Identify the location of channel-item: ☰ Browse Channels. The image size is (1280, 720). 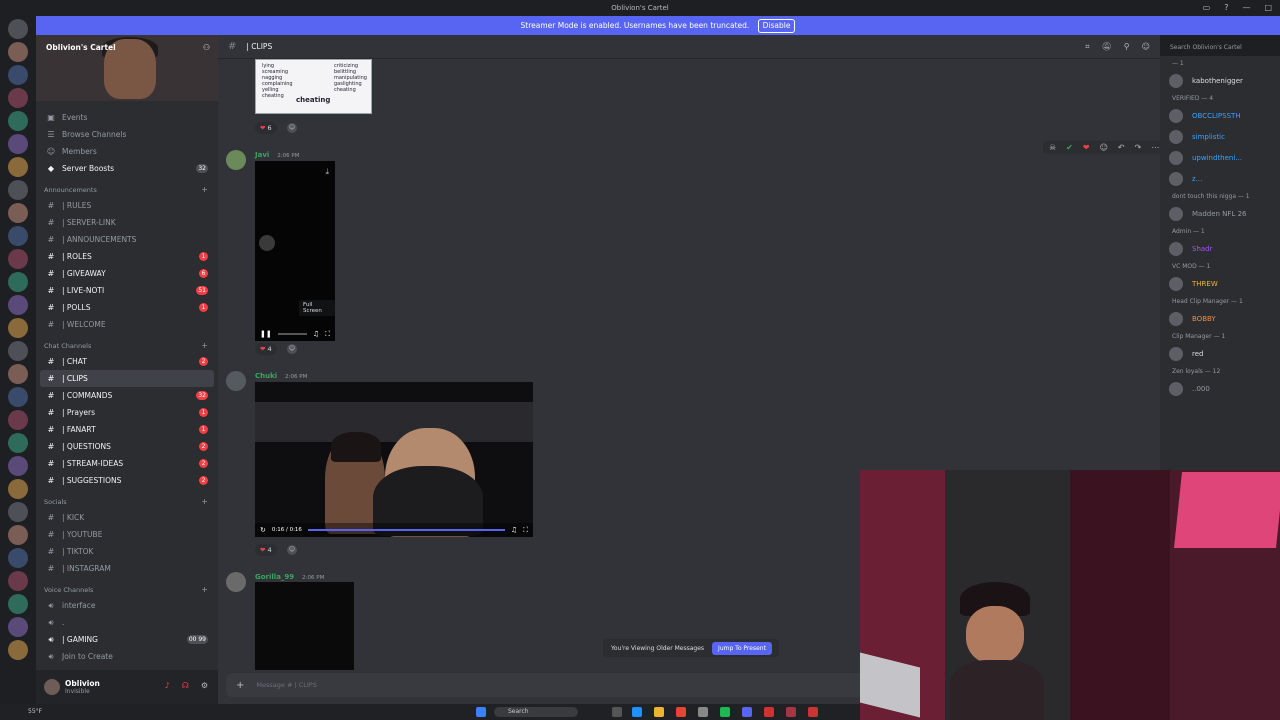
(127, 134).